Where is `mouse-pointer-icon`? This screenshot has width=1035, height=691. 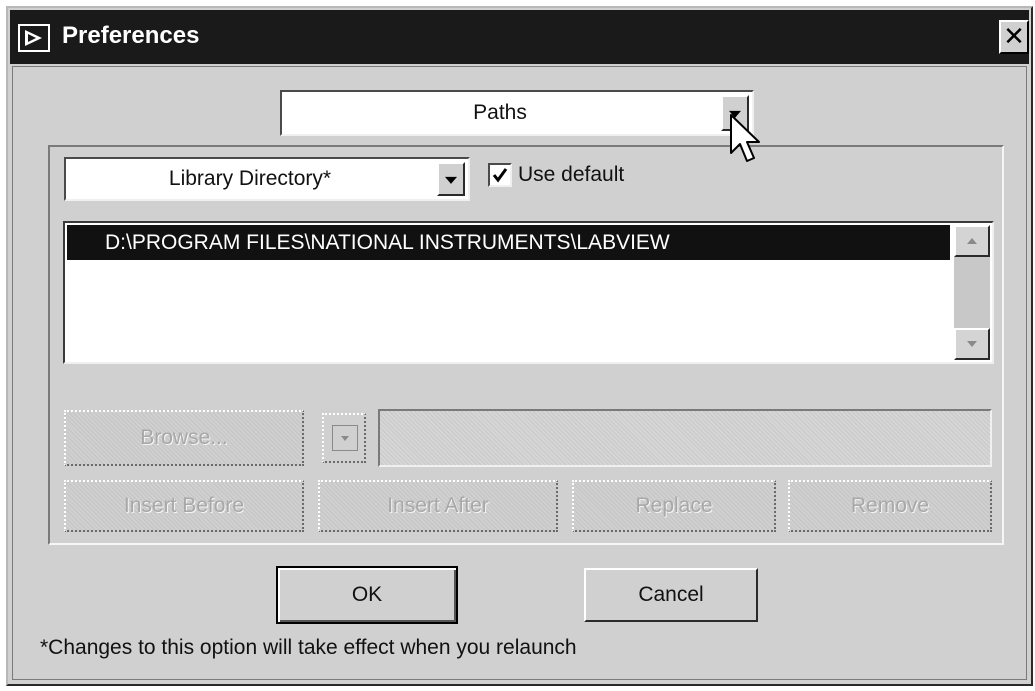
mouse-pointer-icon is located at coordinates (745, 138).